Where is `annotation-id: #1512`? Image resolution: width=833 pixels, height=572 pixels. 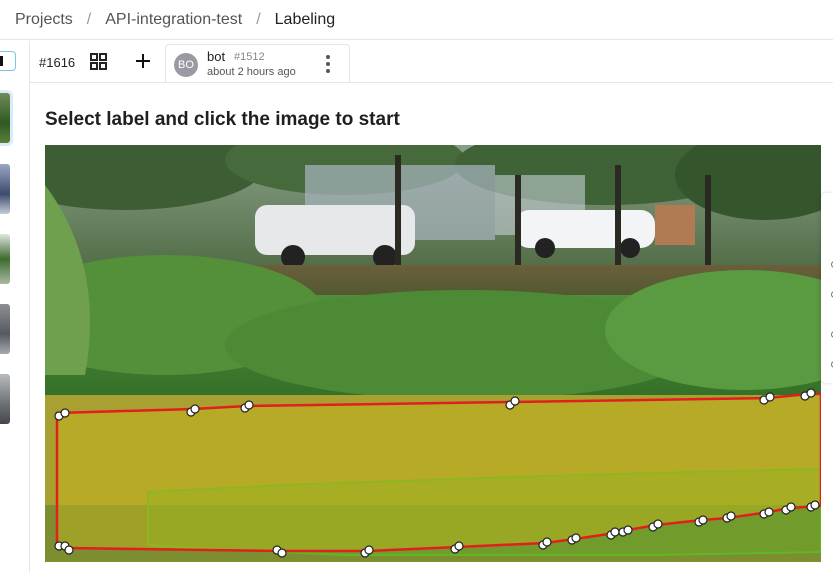
annotation-id: #1512 is located at coordinates (249, 57).